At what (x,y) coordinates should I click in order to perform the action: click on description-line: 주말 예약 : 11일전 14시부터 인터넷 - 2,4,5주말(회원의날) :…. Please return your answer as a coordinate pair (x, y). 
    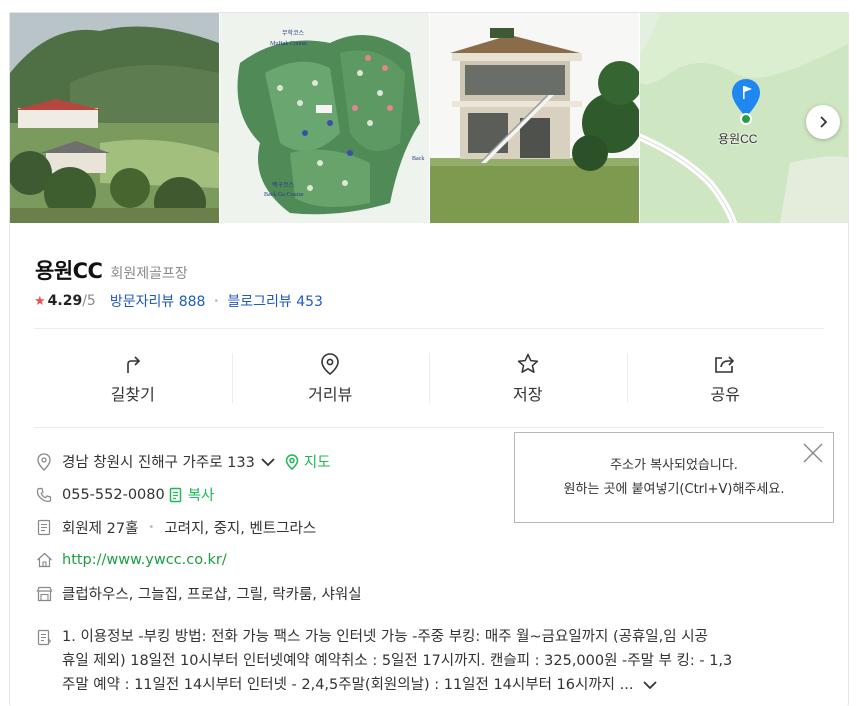
    Looking at the image, I should click on (348, 685).